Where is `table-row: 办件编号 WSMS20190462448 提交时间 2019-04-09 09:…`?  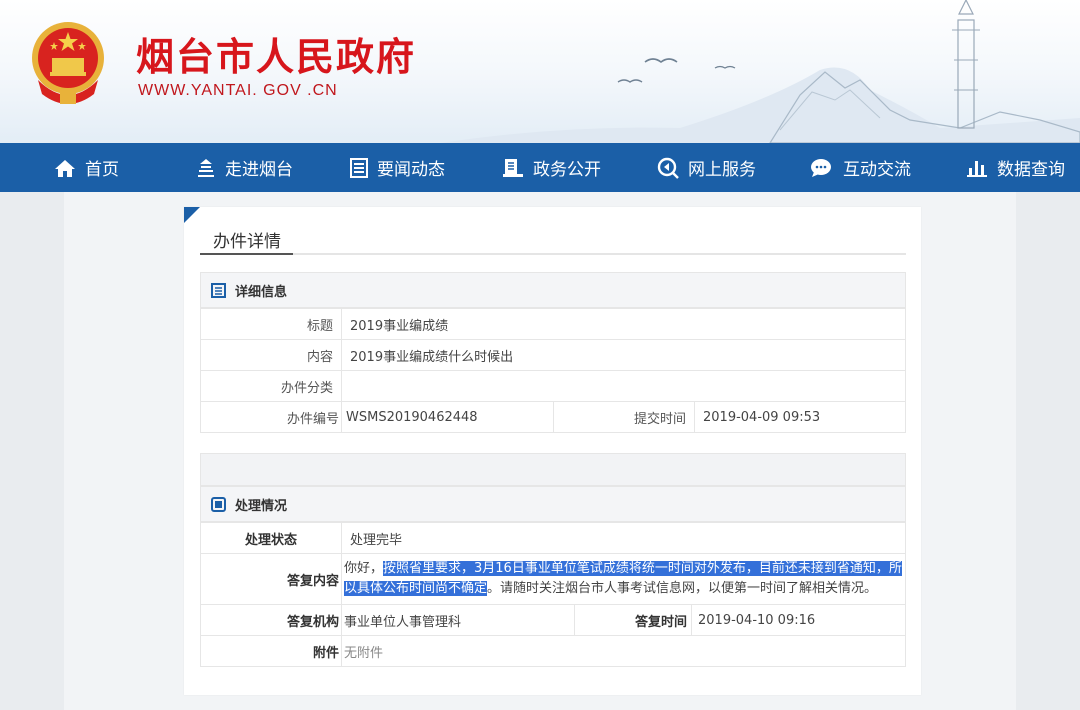 table-row: 办件编号 WSMS20190462448 提交时间 2019-04-09 09:… is located at coordinates (553, 417).